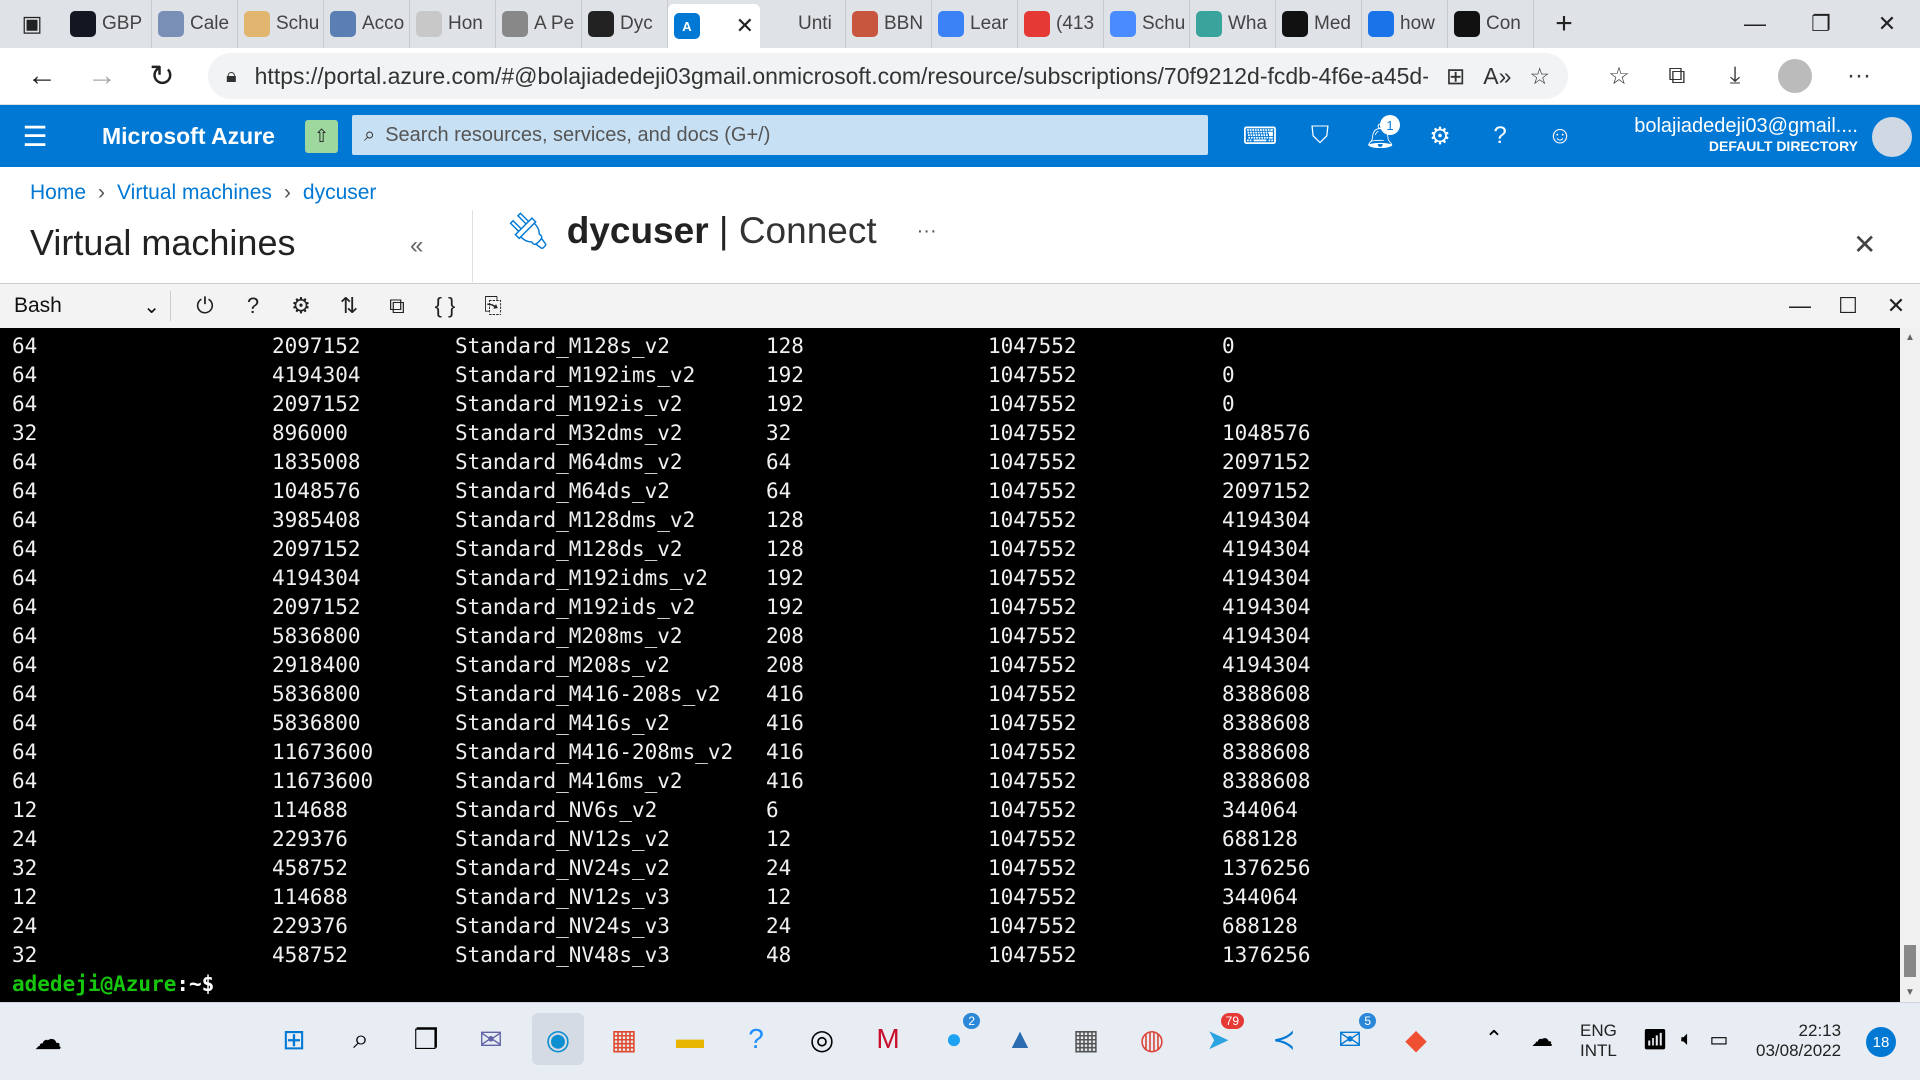 This screenshot has height=1080, width=1920. I want to click on edge-browser-icon: ◉, so click(558, 1039).